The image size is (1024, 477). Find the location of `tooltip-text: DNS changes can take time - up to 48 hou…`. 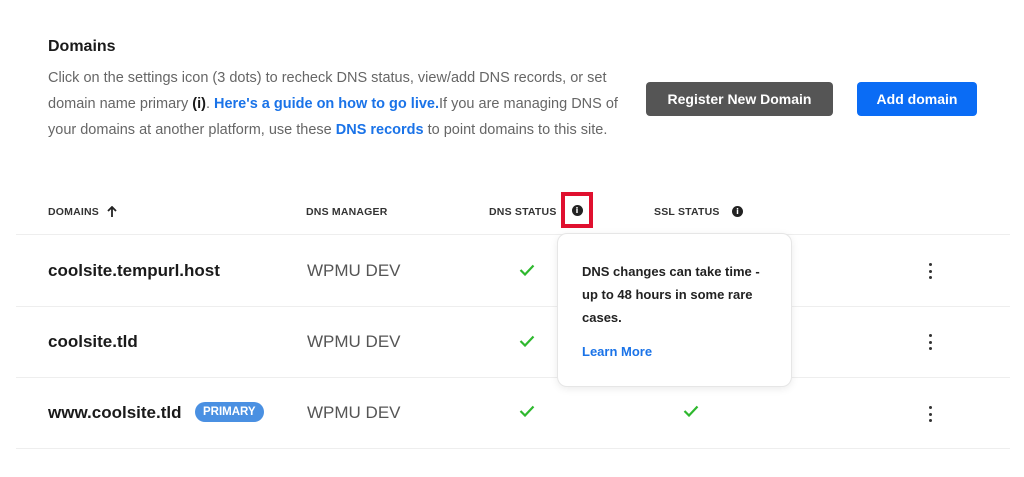

tooltip-text: DNS changes can take time - up to 48 hou… is located at coordinates (671, 294).